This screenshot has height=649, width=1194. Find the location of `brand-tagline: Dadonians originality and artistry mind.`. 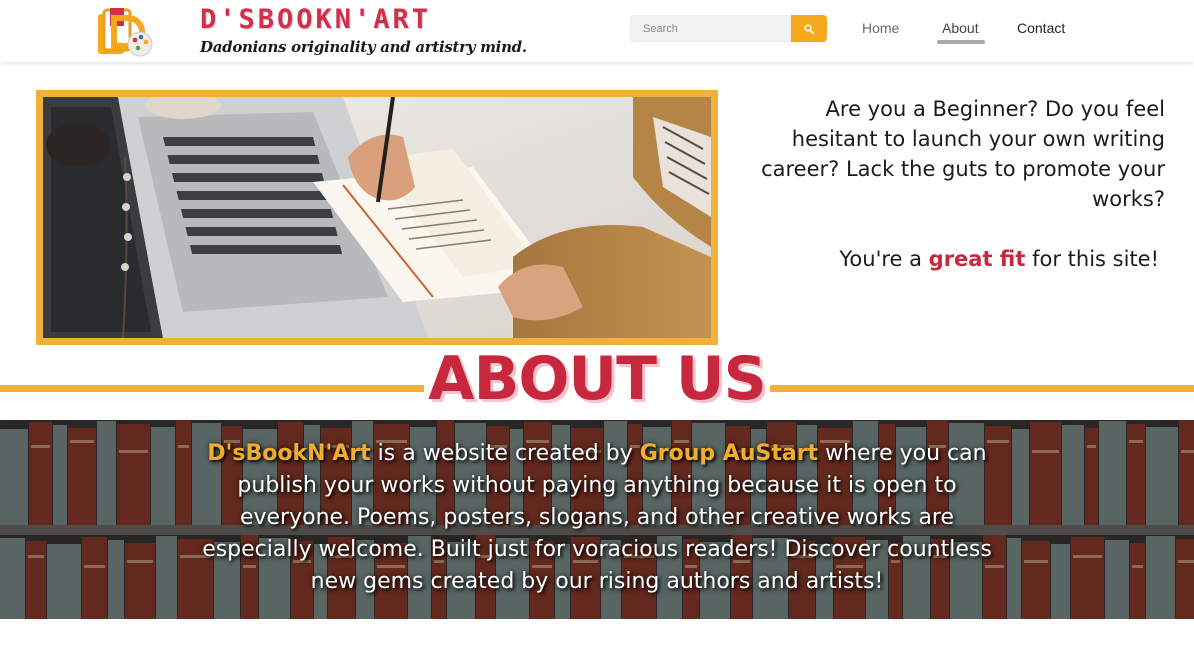

brand-tagline: Dadonians originality and artistry mind. is located at coordinates (363, 47).